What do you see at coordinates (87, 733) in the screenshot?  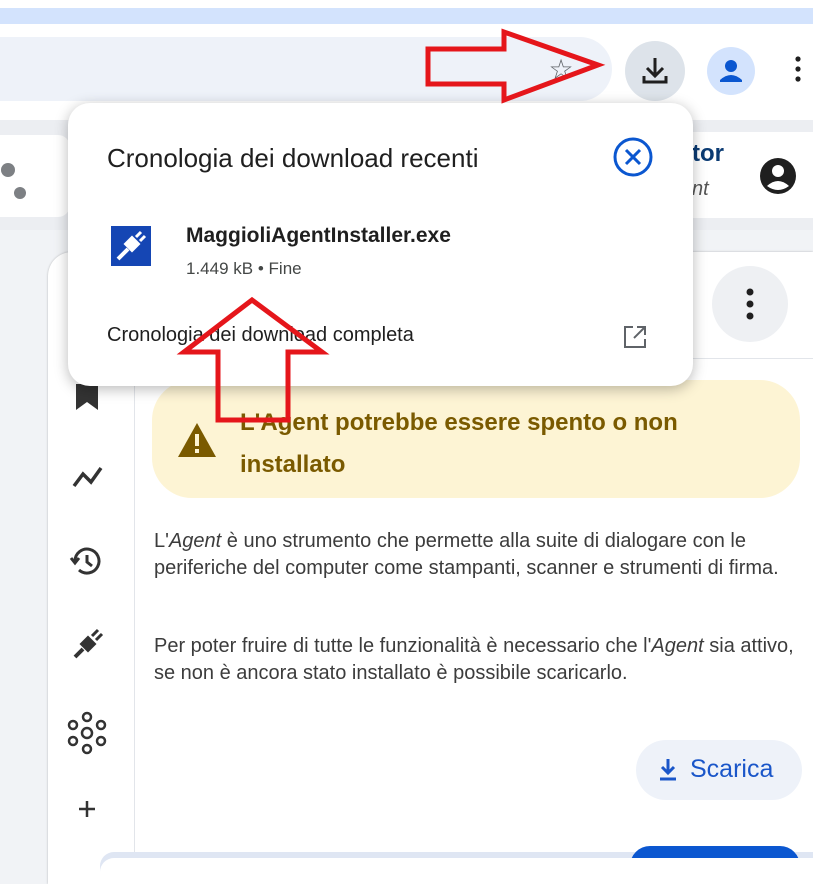 I see `network-icon` at bounding box center [87, 733].